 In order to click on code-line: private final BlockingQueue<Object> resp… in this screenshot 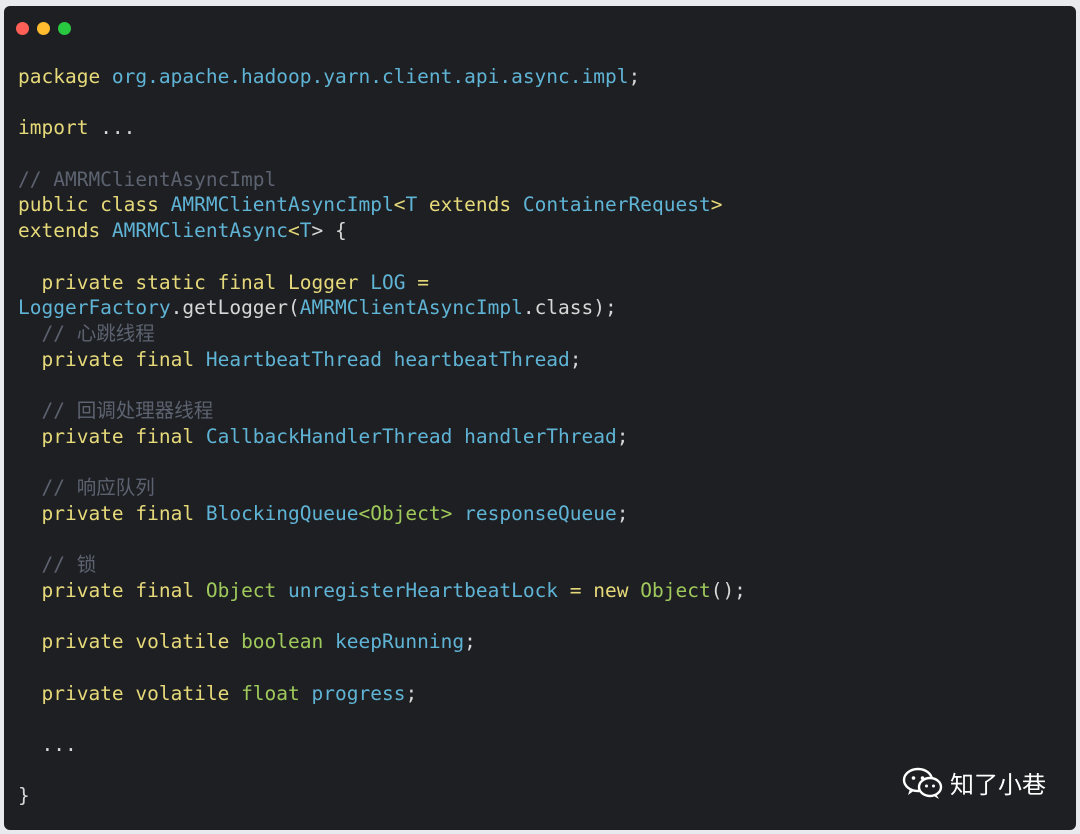, I will do `click(542, 514)`.